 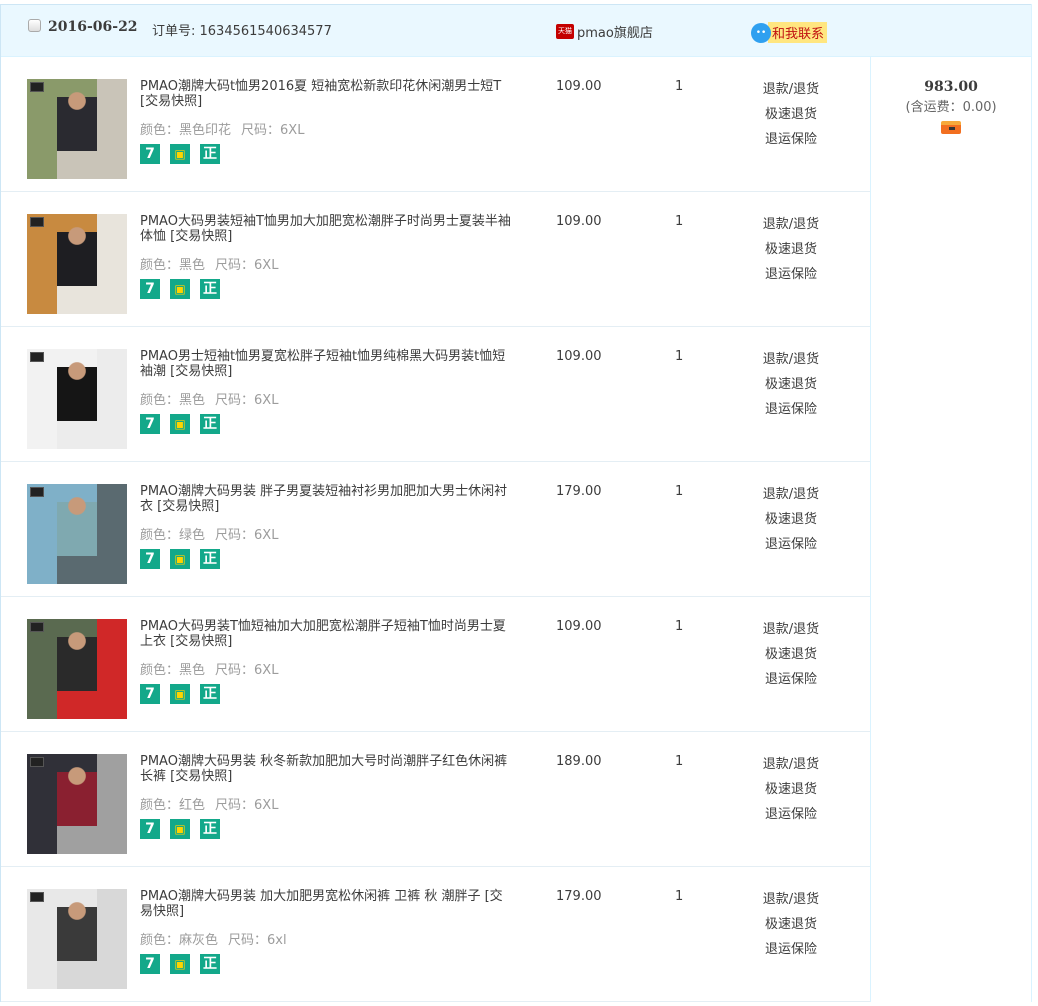 I want to click on product-title-link: PMAO潮牌大码男装 秋冬新款加肥加大号时尚潮胖子红色休闲裤长裤 [交易快照], so click(x=327, y=769).